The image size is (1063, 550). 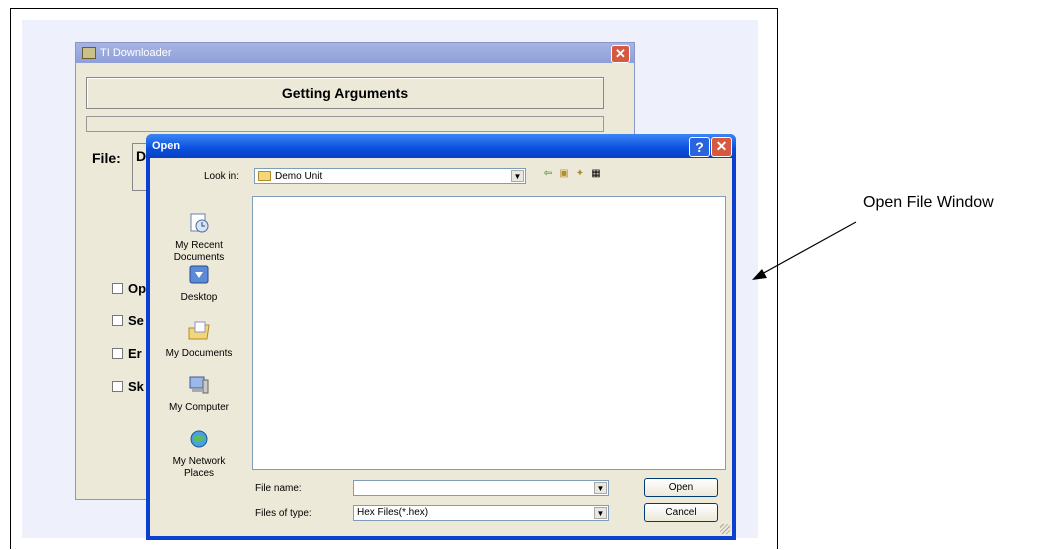 What do you see at coordinates (804, 250) in the screenshot?
I see `annotation-arrow` at bounding box center [804, 250].